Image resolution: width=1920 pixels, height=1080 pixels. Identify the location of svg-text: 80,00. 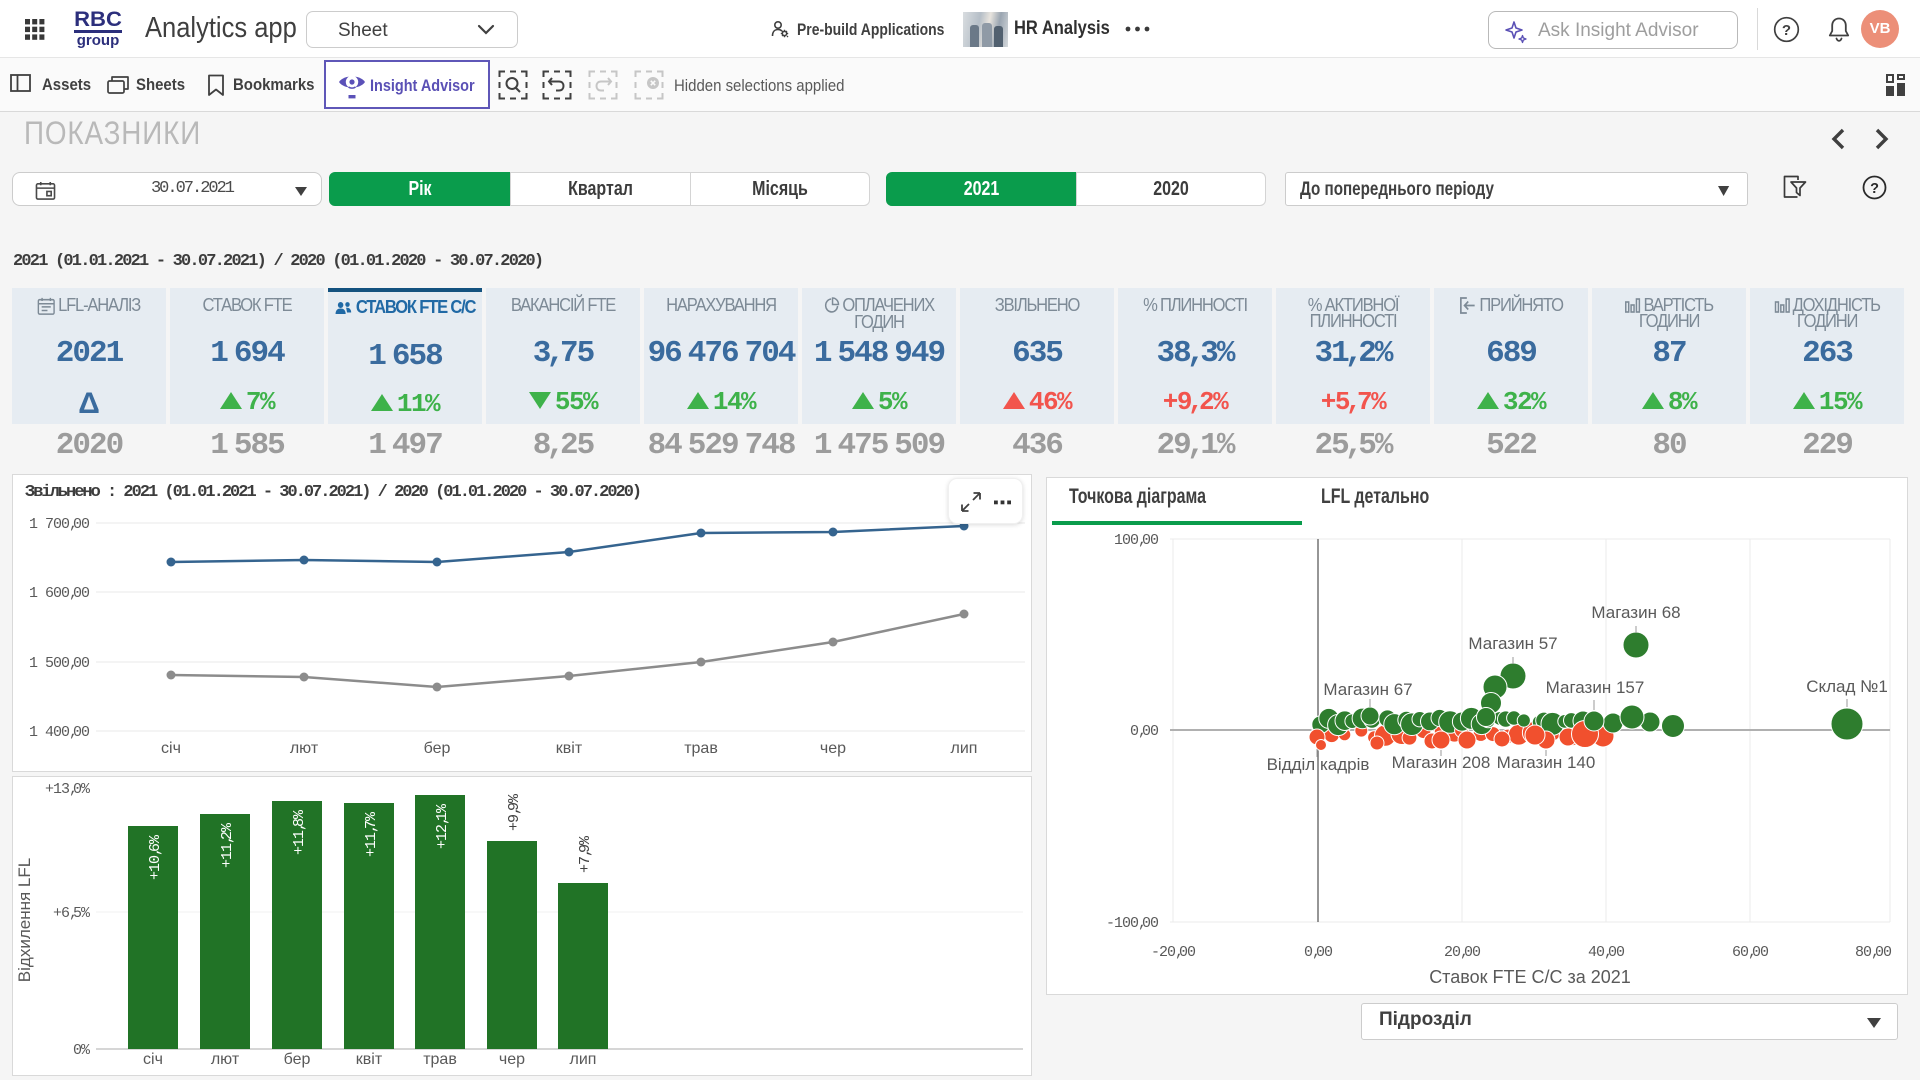
(1873, 952).